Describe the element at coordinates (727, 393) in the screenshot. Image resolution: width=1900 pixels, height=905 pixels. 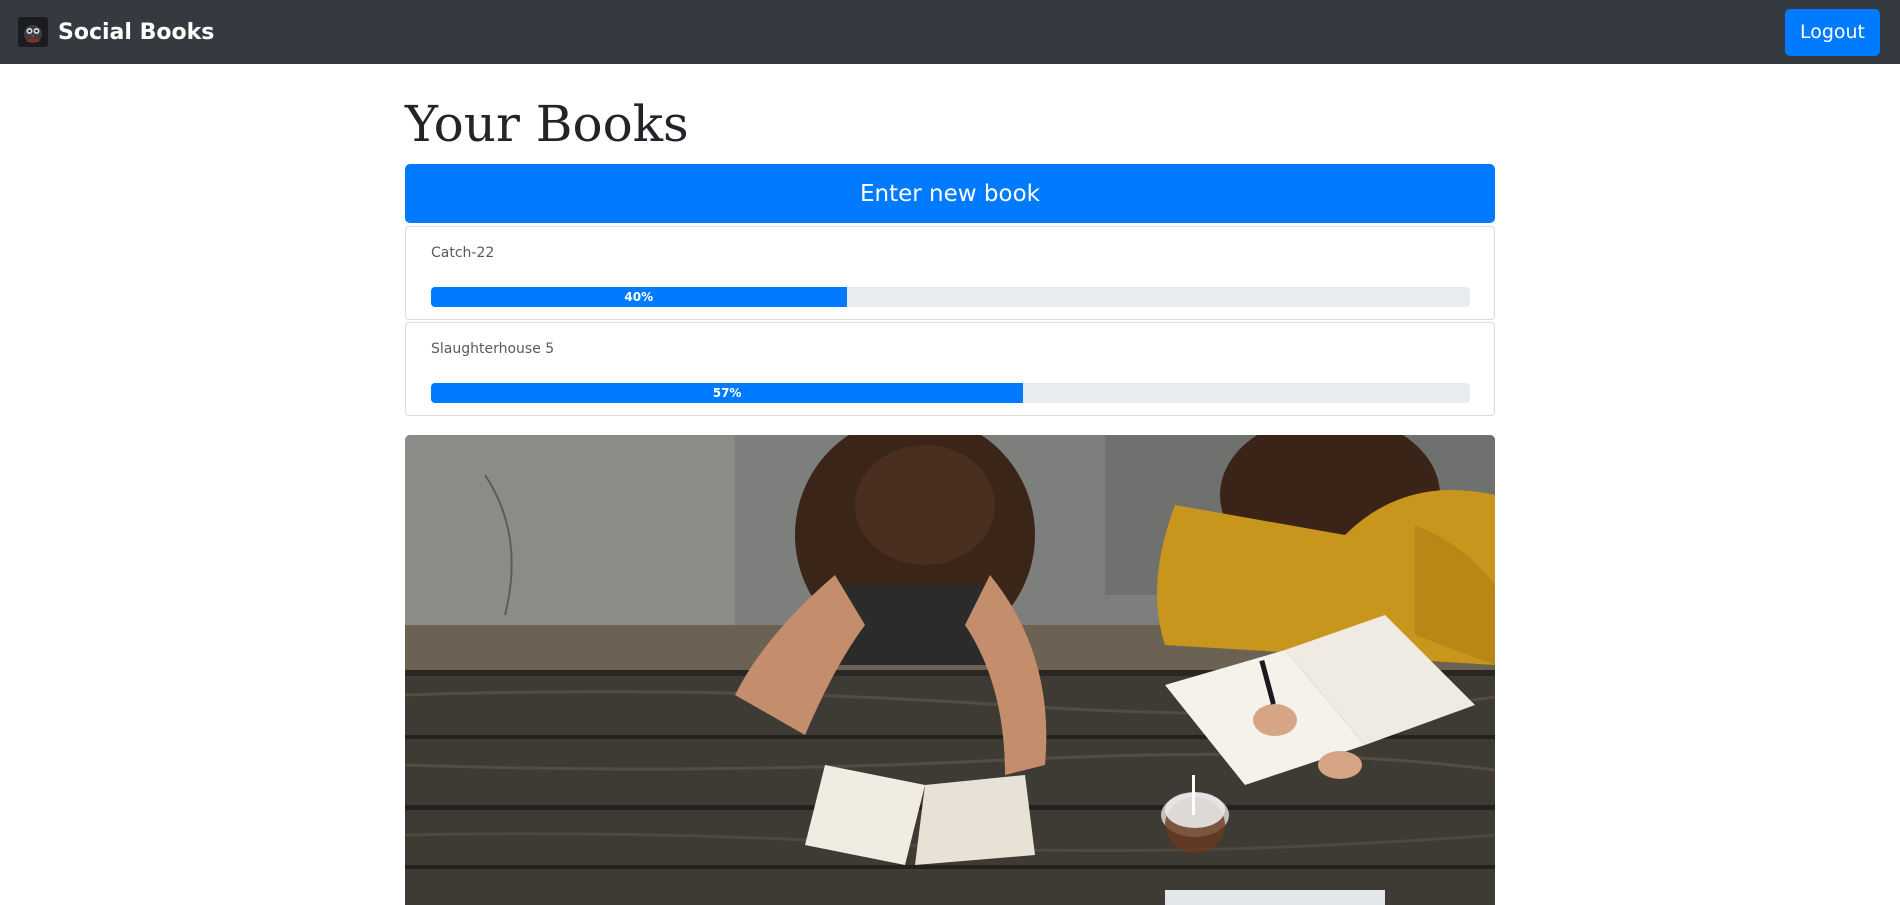
I see `progress-bar: 57%` at that location.